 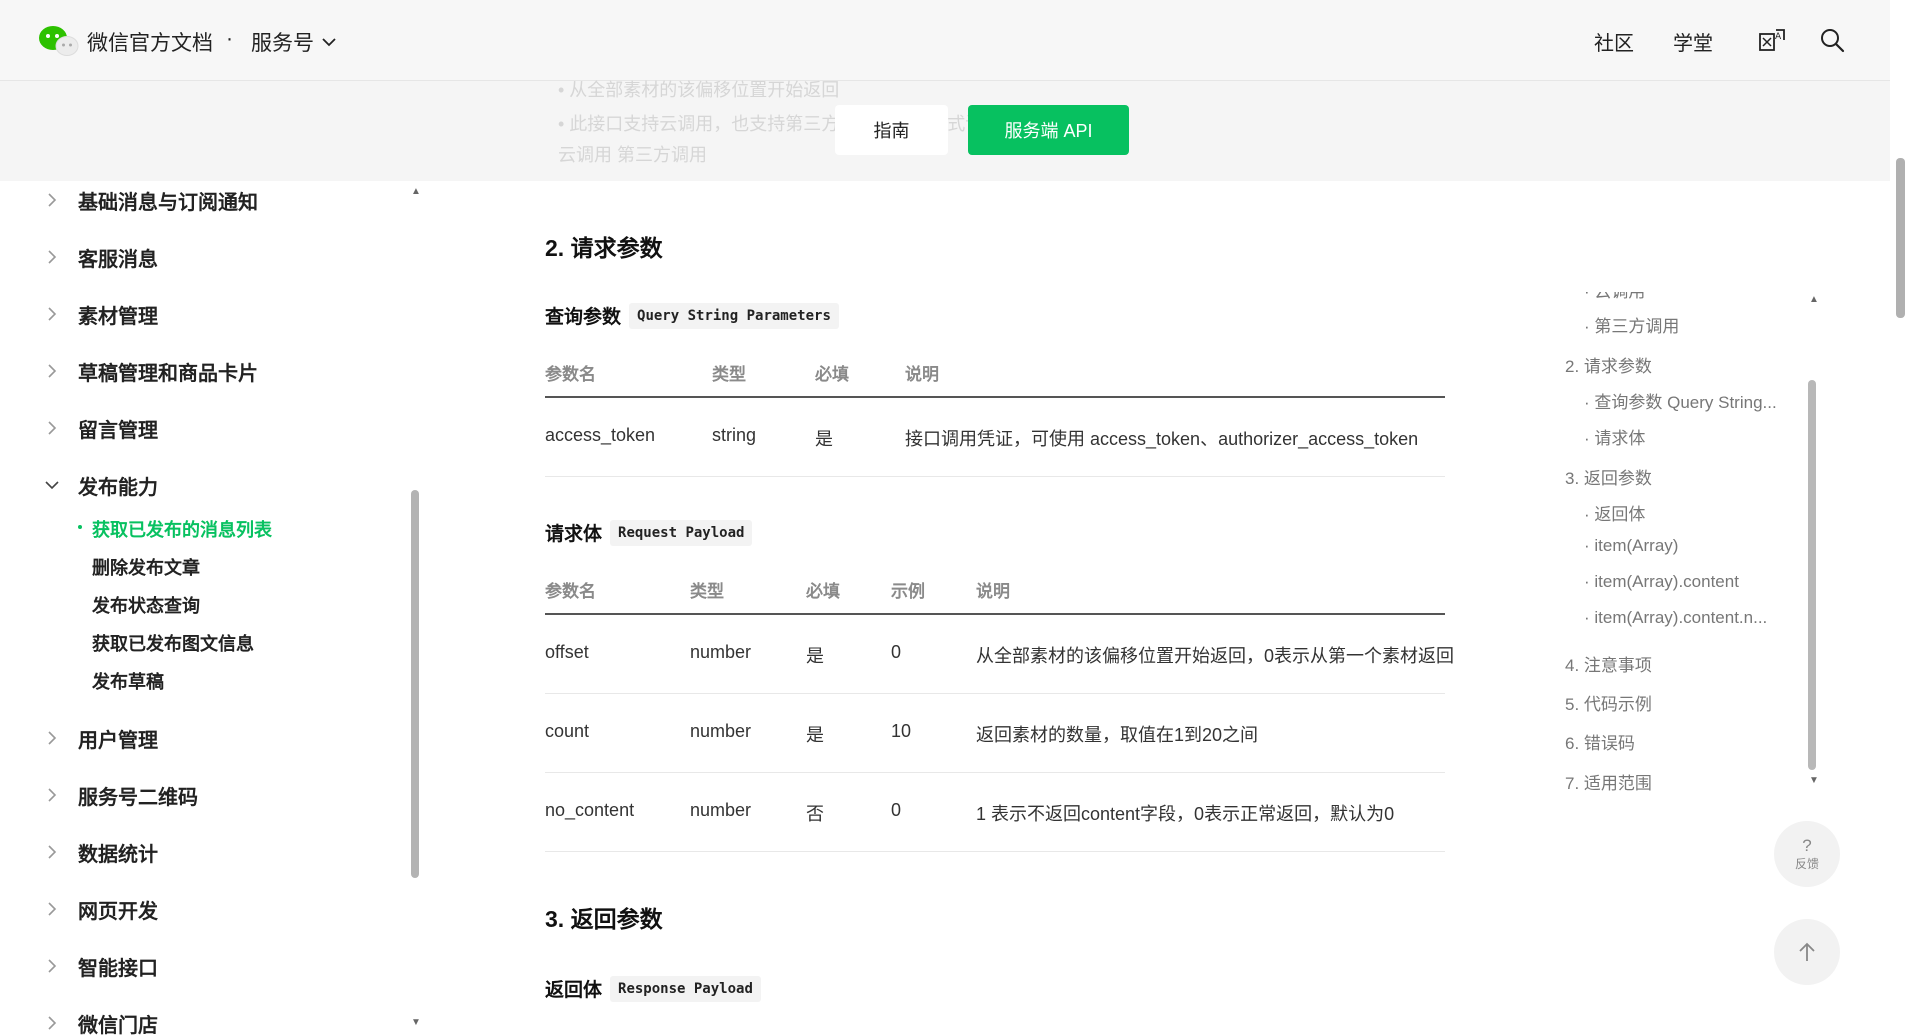 I want to click on toc-item: · 云调用, so click(x=1614, y=297).